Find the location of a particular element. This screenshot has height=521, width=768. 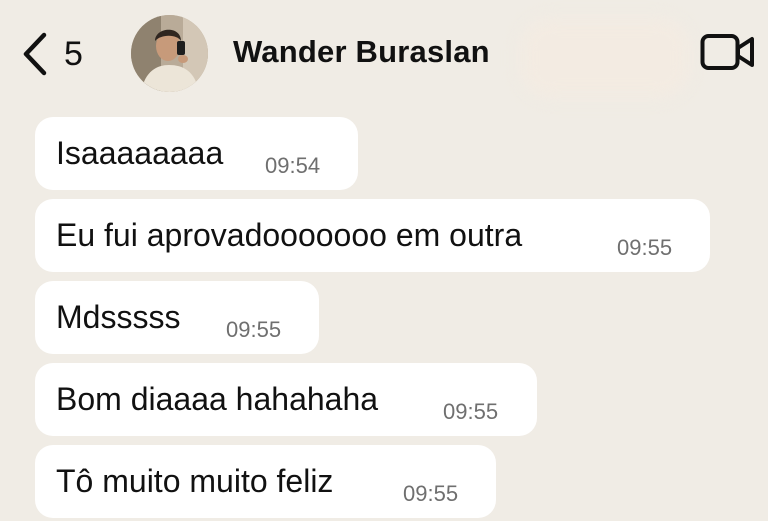

message-text: Isaaaaaaaa is located at coordinates (140, 153).